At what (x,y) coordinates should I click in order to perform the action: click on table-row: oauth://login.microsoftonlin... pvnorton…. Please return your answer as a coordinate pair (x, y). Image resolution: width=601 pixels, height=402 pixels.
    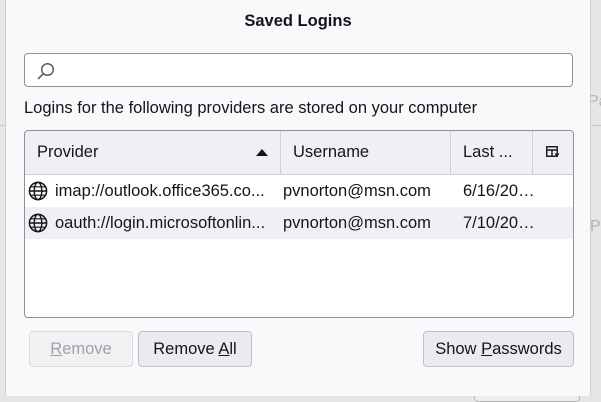
    Looking at the image, I should click on (299, 223).